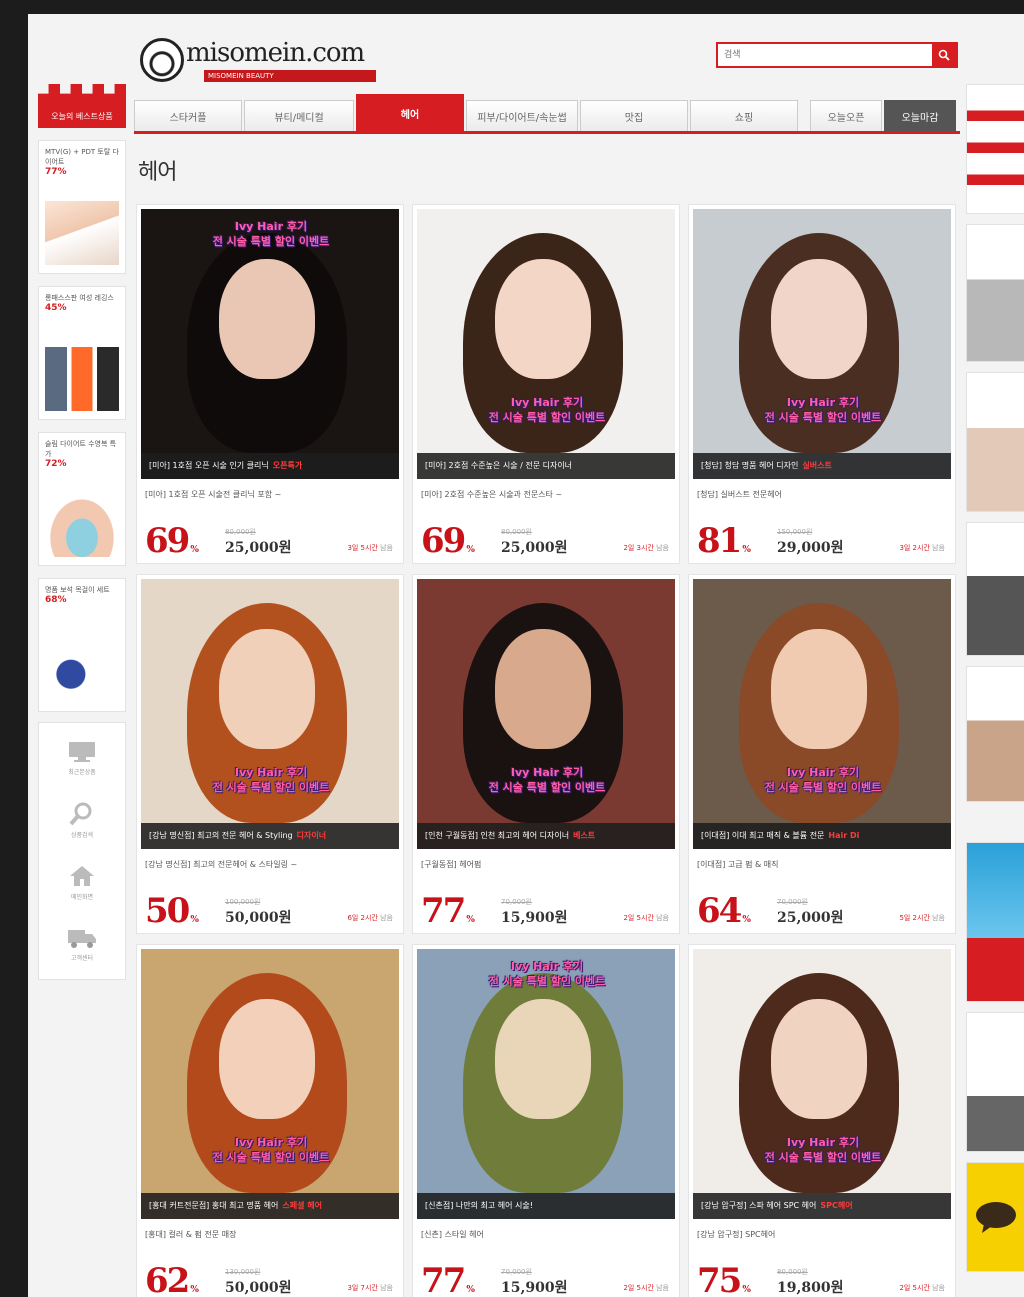 The width and height of the screenshot is (1024, 1297). I want to click on time-remaining: 3일 5시간 남음, so click(370, 548).